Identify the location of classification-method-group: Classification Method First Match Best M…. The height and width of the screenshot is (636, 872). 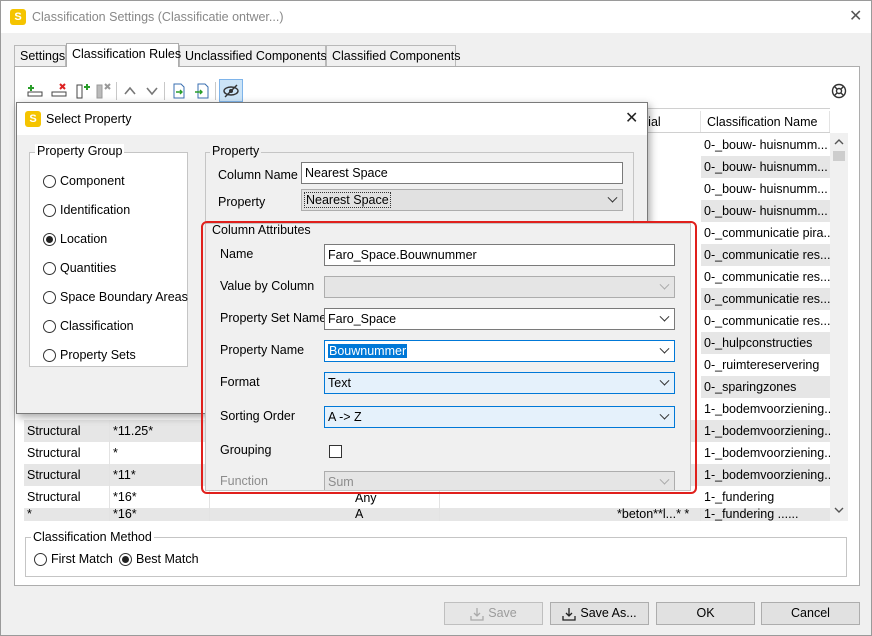
(436, 553).